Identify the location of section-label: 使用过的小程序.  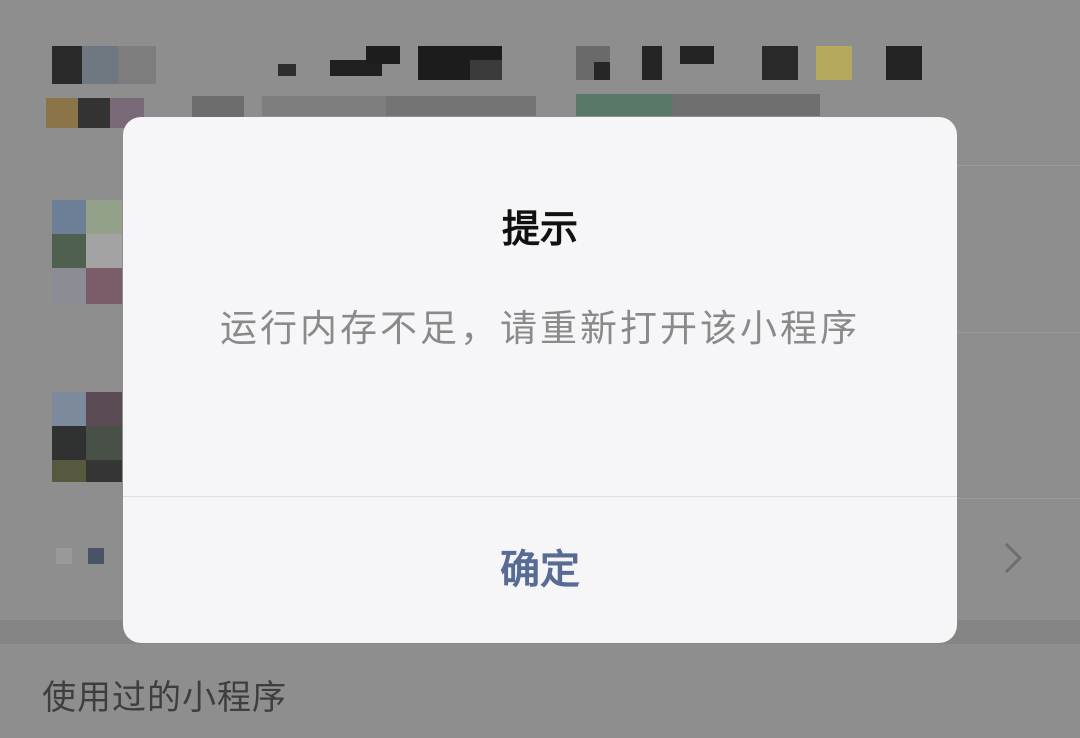
(164, 698).